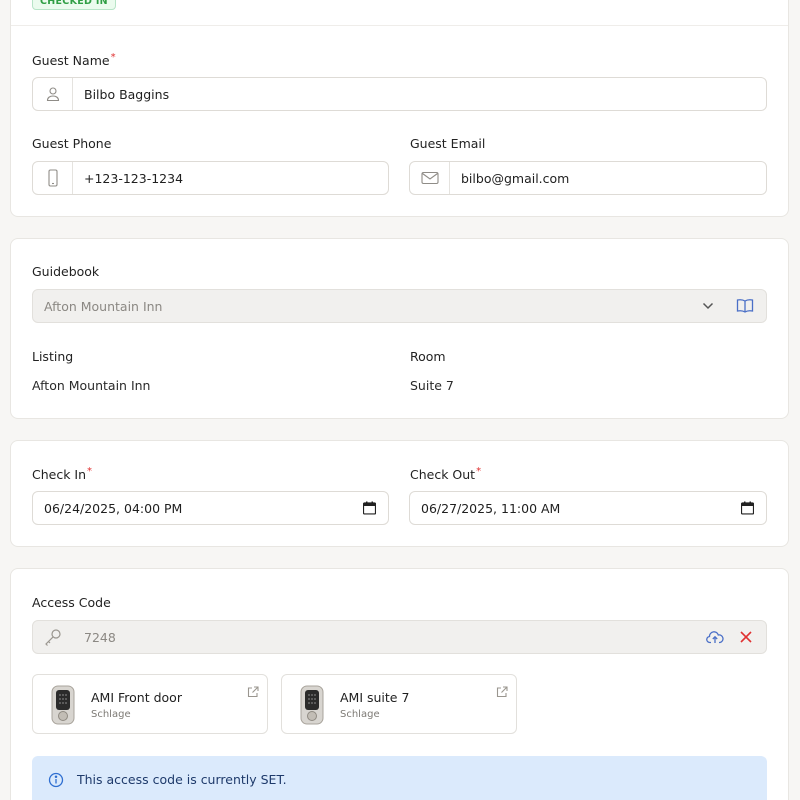  What do you see at coordinates (103, 306) in the screenshot?
I see `guidebook-value: Afton Mountain Inn` at bounding box center [103, 306].